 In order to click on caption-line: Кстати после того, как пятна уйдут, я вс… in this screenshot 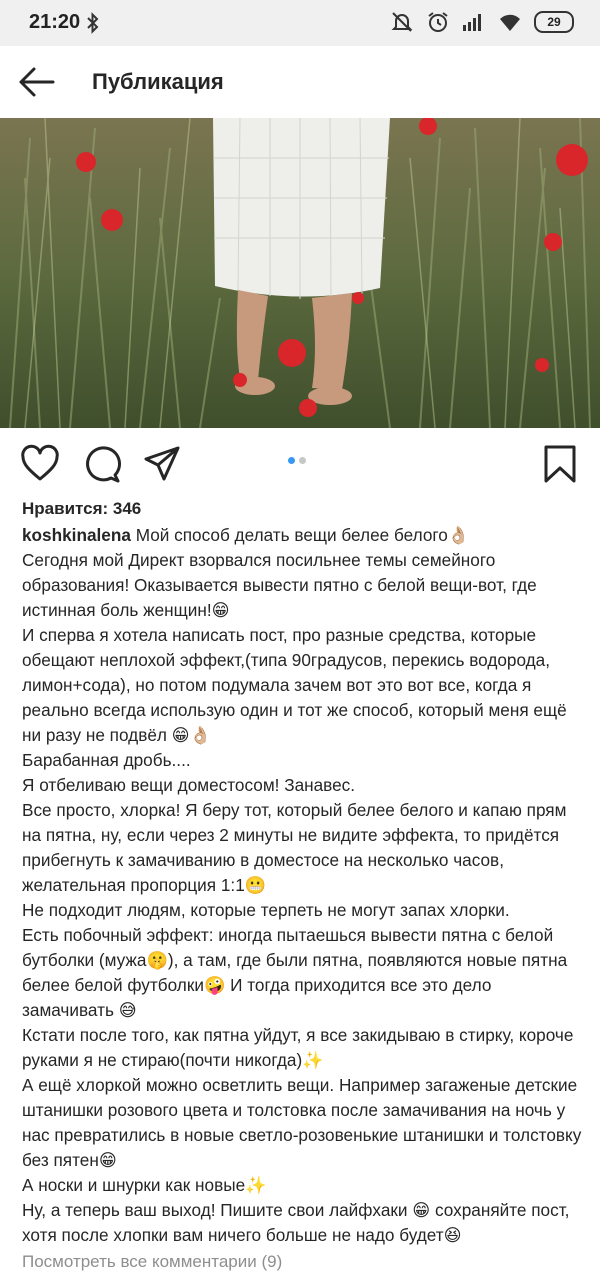, I will do `click(298, 1047)`.